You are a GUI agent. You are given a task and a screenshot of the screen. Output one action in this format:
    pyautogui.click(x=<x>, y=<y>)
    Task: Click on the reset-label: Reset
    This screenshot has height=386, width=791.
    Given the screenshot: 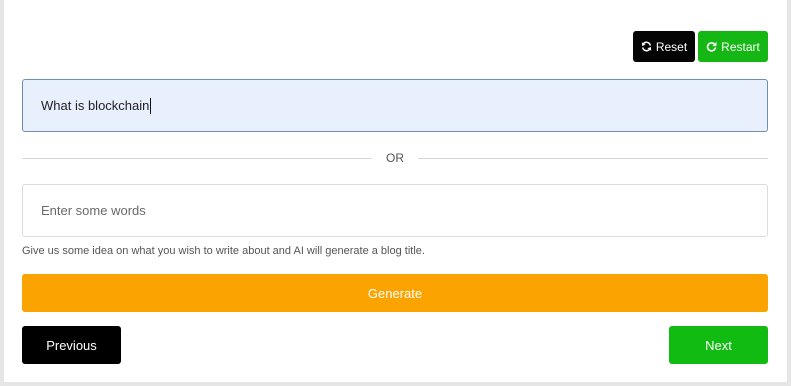 What is the action you would take?
    pyautogui.click(x=671, y=46)
    